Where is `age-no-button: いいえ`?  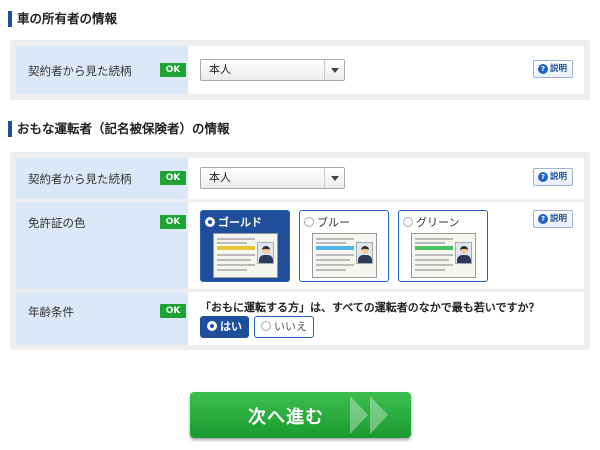
age-no-button: いいえ is located at coordinates (284, 327).